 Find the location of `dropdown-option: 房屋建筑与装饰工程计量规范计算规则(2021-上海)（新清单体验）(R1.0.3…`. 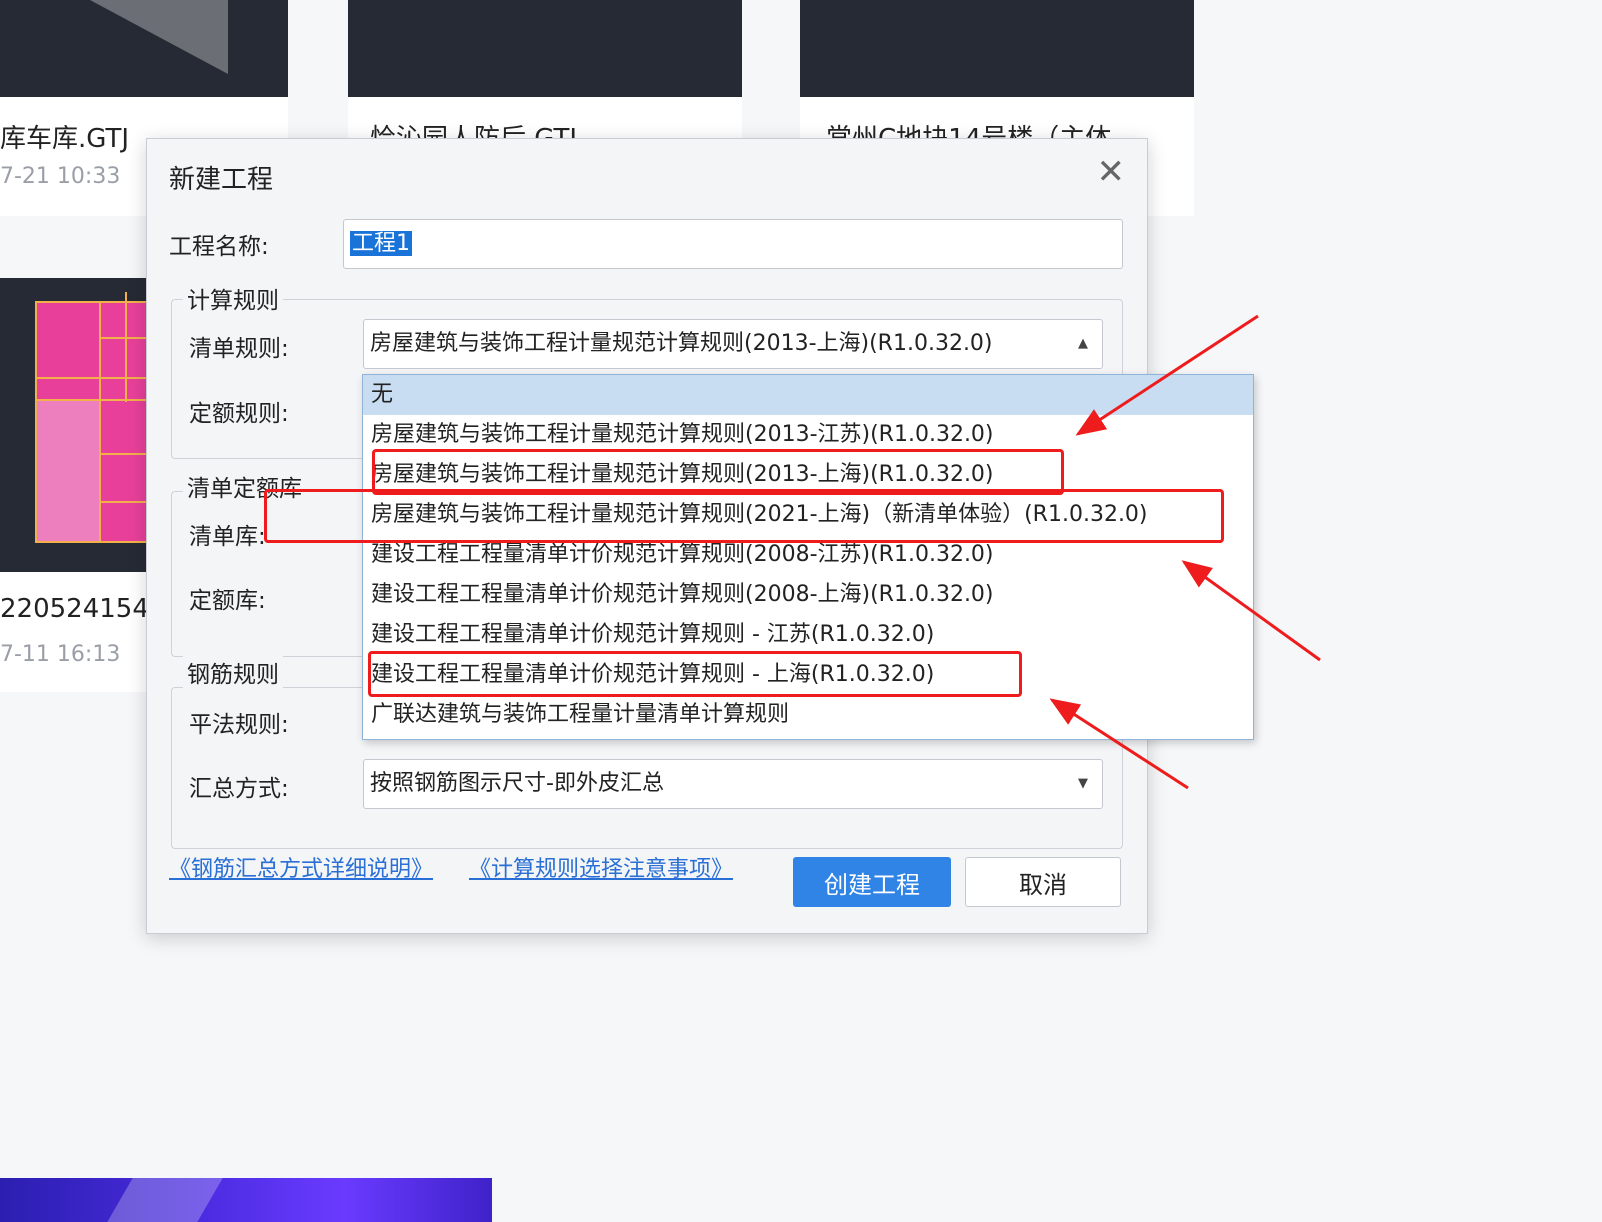

dropdown-option: 房屋建筑与装饰工程计量规范计算规则(2021-上海)（新清单体验）(R1.0.3… is located at coordinates (808, 515).